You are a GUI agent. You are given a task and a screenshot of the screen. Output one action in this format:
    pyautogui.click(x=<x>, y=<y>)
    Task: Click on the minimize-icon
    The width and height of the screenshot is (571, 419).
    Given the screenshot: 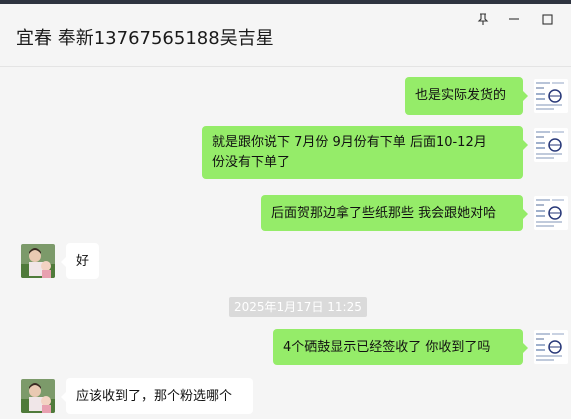 What is the action you would take?
    pyautogui.click(x=514, y=19)
    